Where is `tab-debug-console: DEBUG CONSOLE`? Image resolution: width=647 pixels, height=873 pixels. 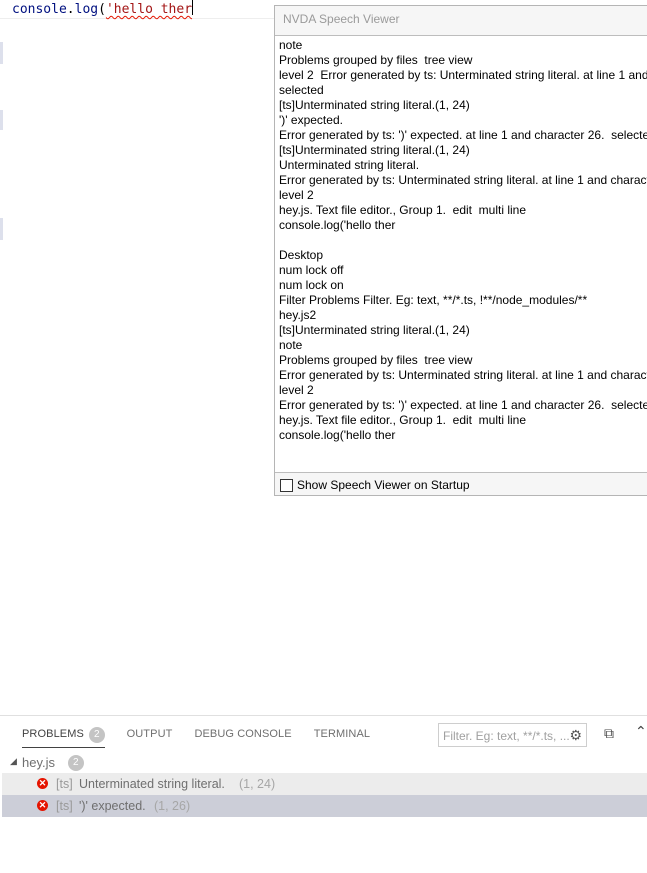 tab-debug-console: DEBUG CONSOLE is located at coordinates (242, 737).